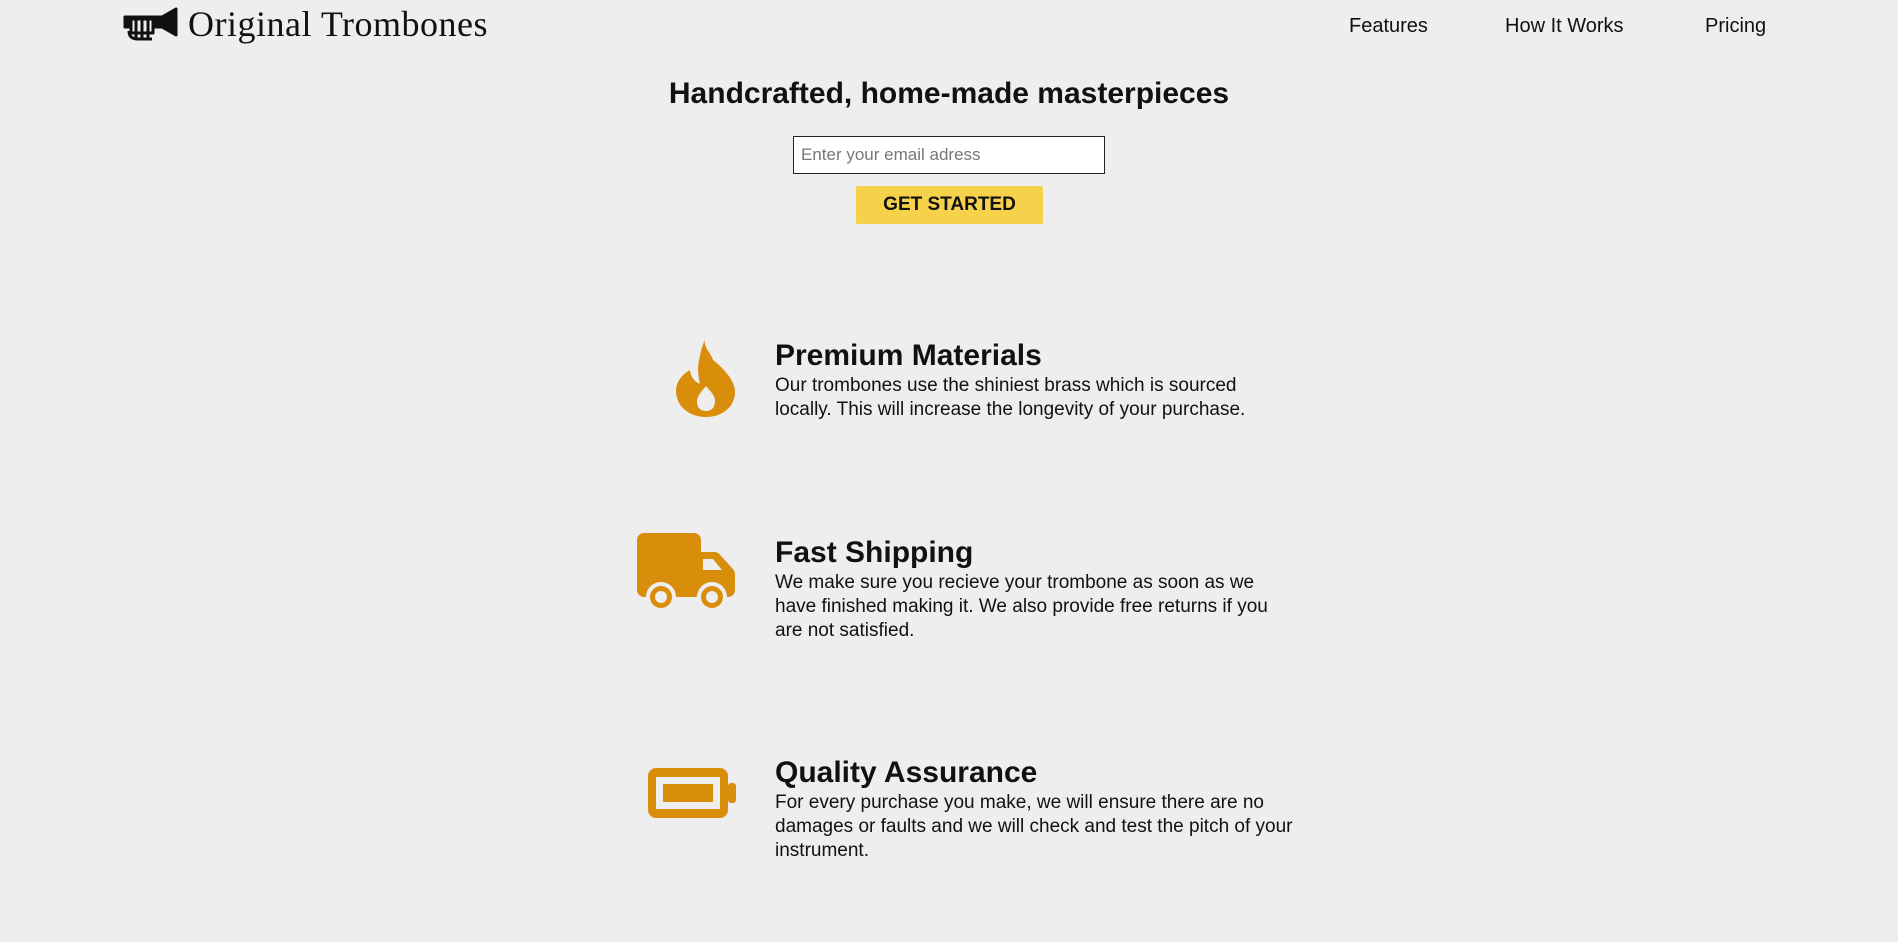 This screenshot has height=942, width=1898. I want to click on nav-link-pricing: Pricing, so click(1735, 26).